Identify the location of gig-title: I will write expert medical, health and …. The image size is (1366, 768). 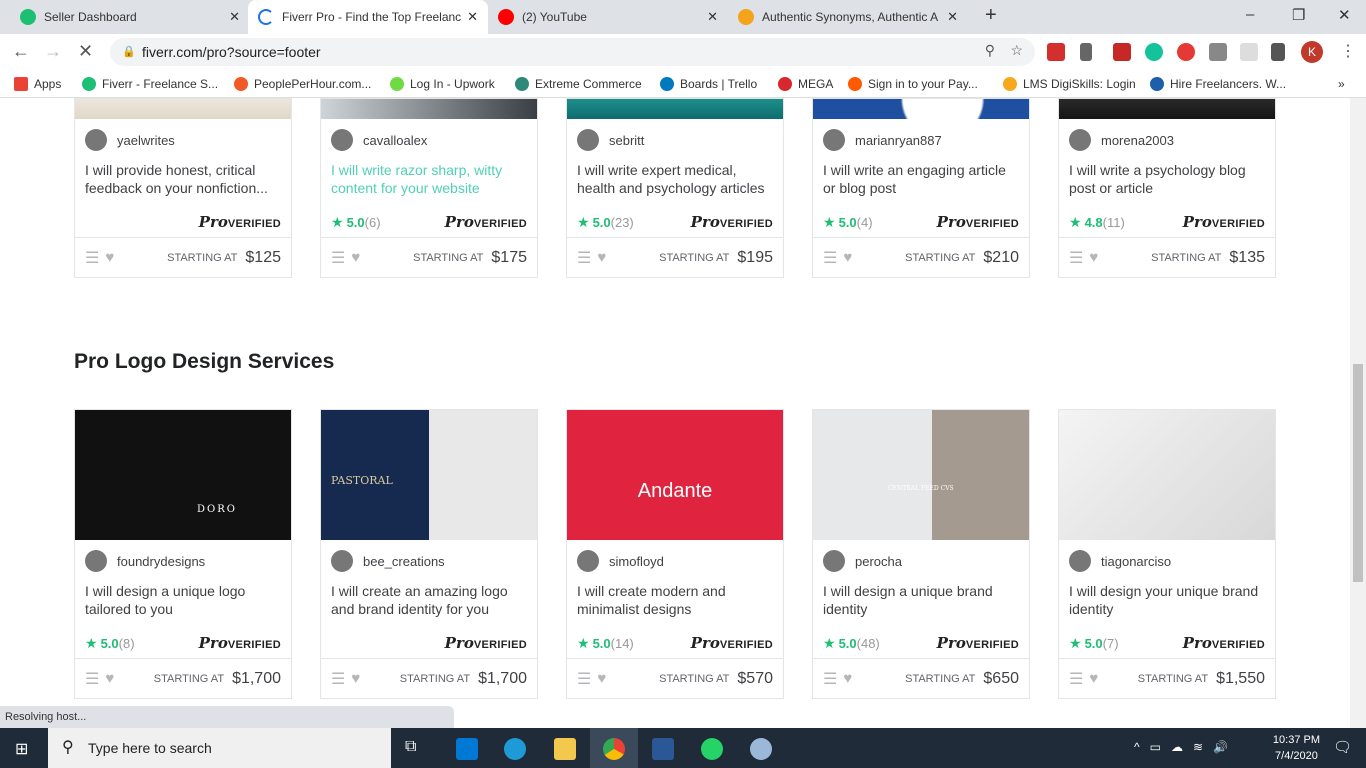
(675, 184).